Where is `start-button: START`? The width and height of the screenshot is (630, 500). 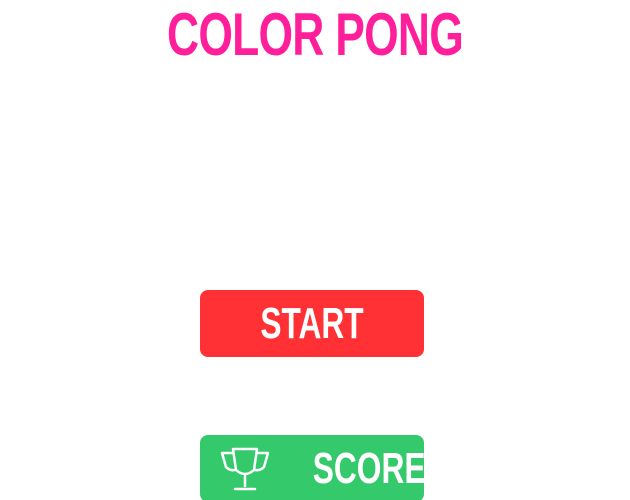 start-button: START is located at coordinates (312, 323).